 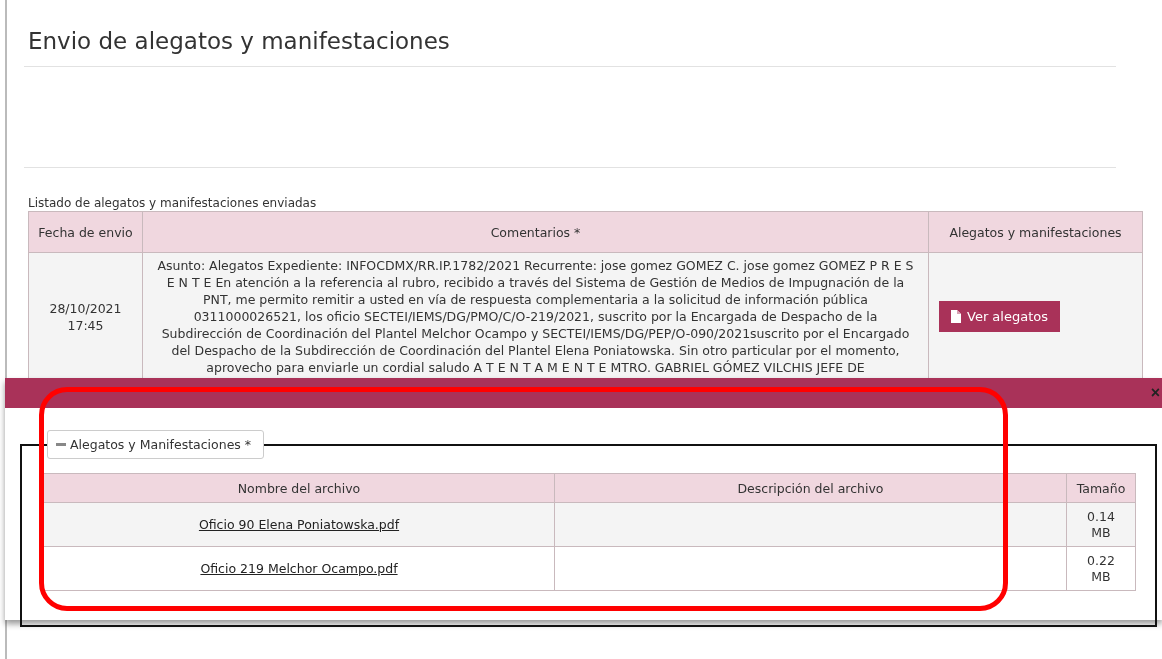 I want to click on column-header: Nombre del archivo, so click(x=299, y=488).